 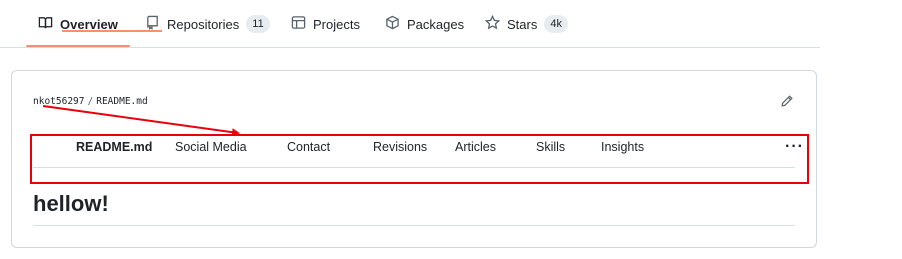 I want to click on readme-heading: hellow!, so click(x=71, y=203).